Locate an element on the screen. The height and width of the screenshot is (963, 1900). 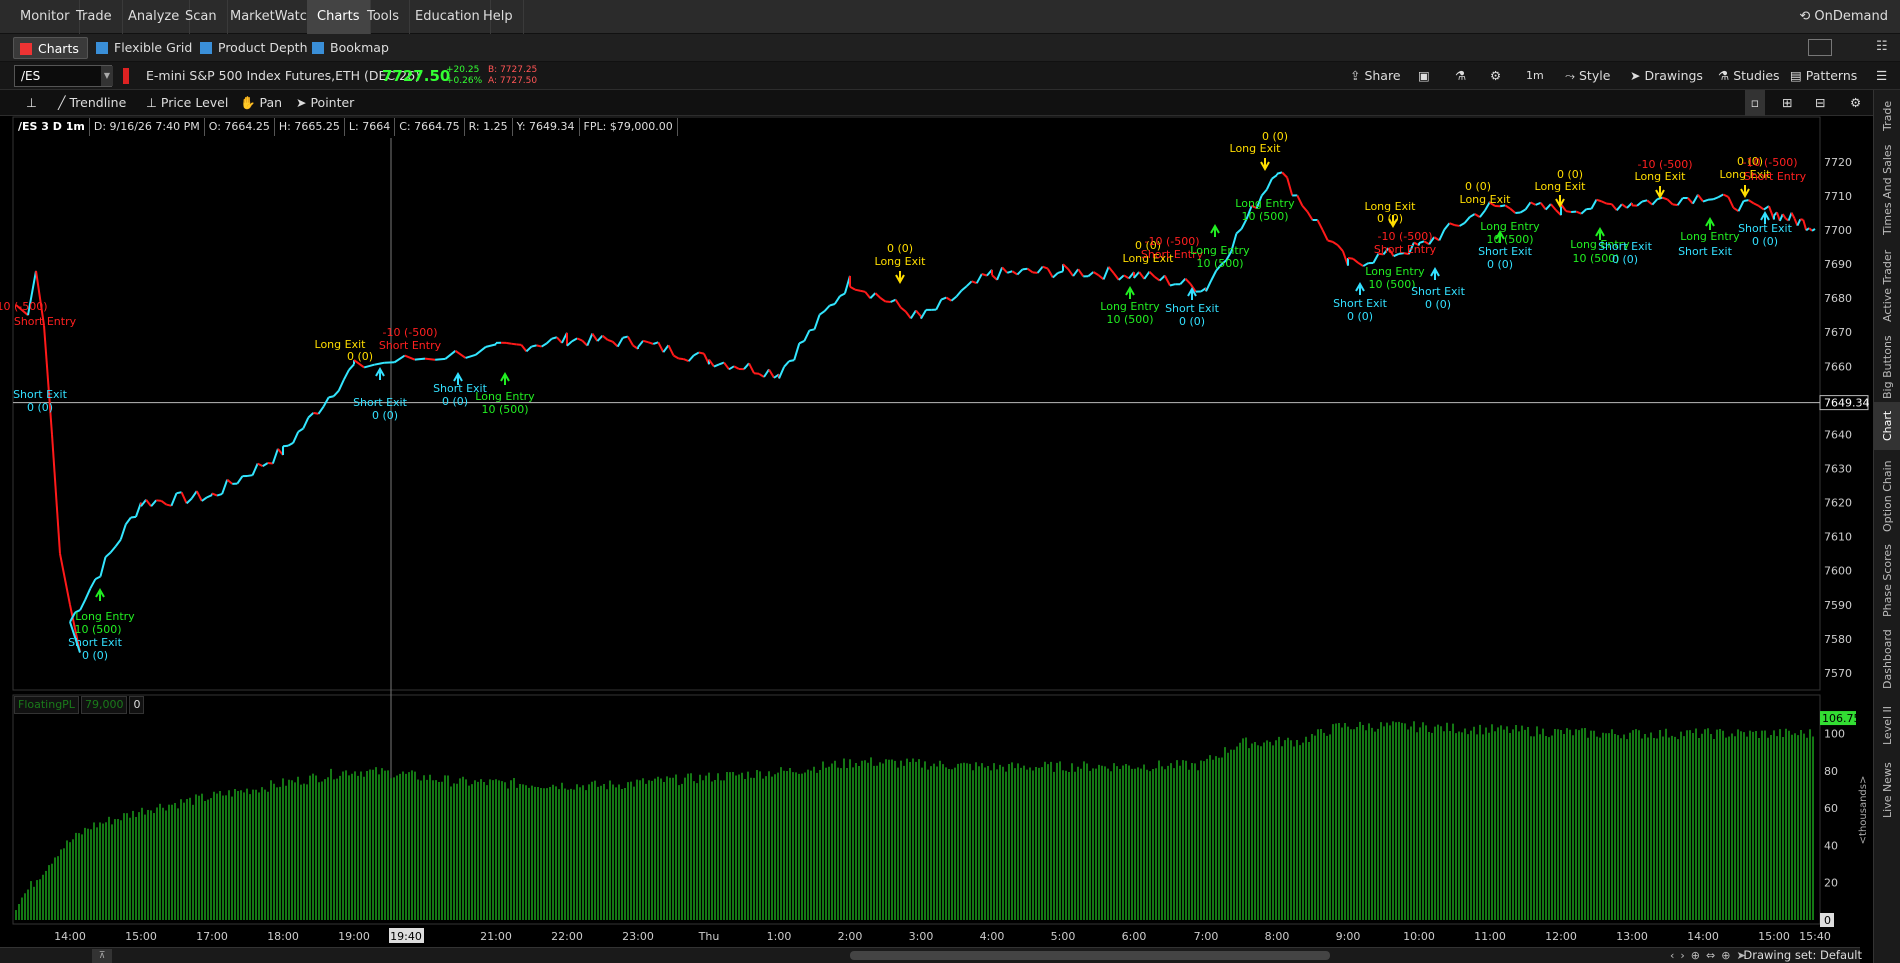
scroll-thumb is located at coordinates (1090, 955).